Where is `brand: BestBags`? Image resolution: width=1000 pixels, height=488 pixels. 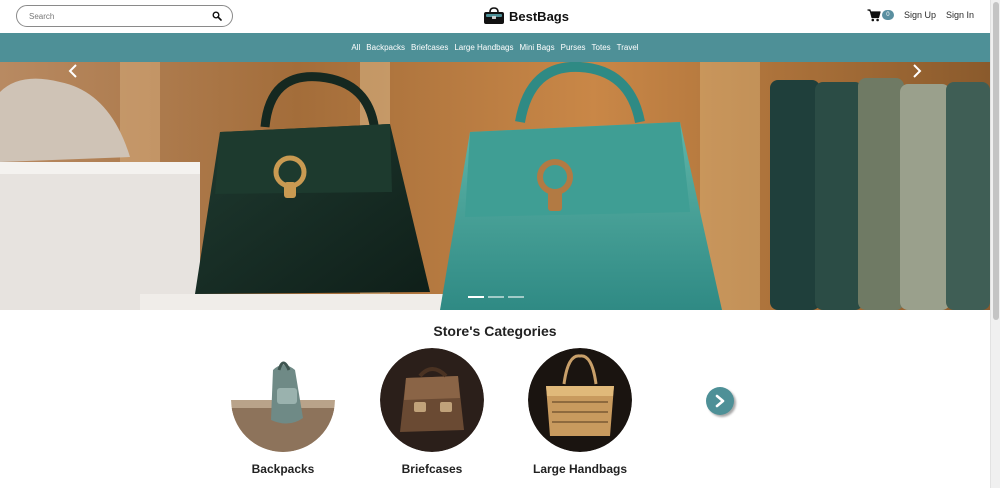
brand: BestBags is located at coordinates (526, 16).